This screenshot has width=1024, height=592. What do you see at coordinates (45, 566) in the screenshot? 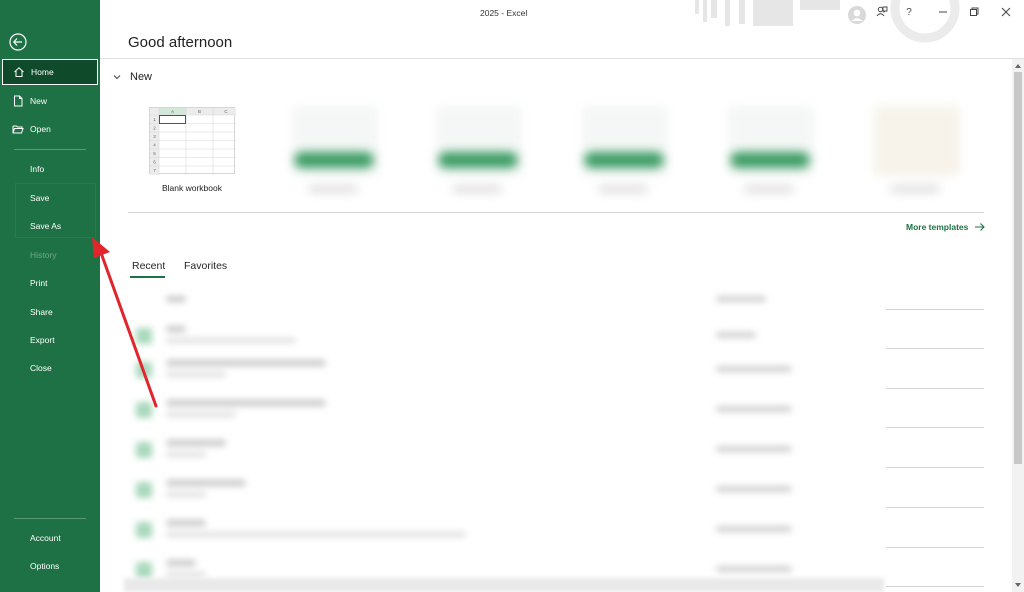
I see `sidebar-item-label: Options` at bounding box center [45, 566].